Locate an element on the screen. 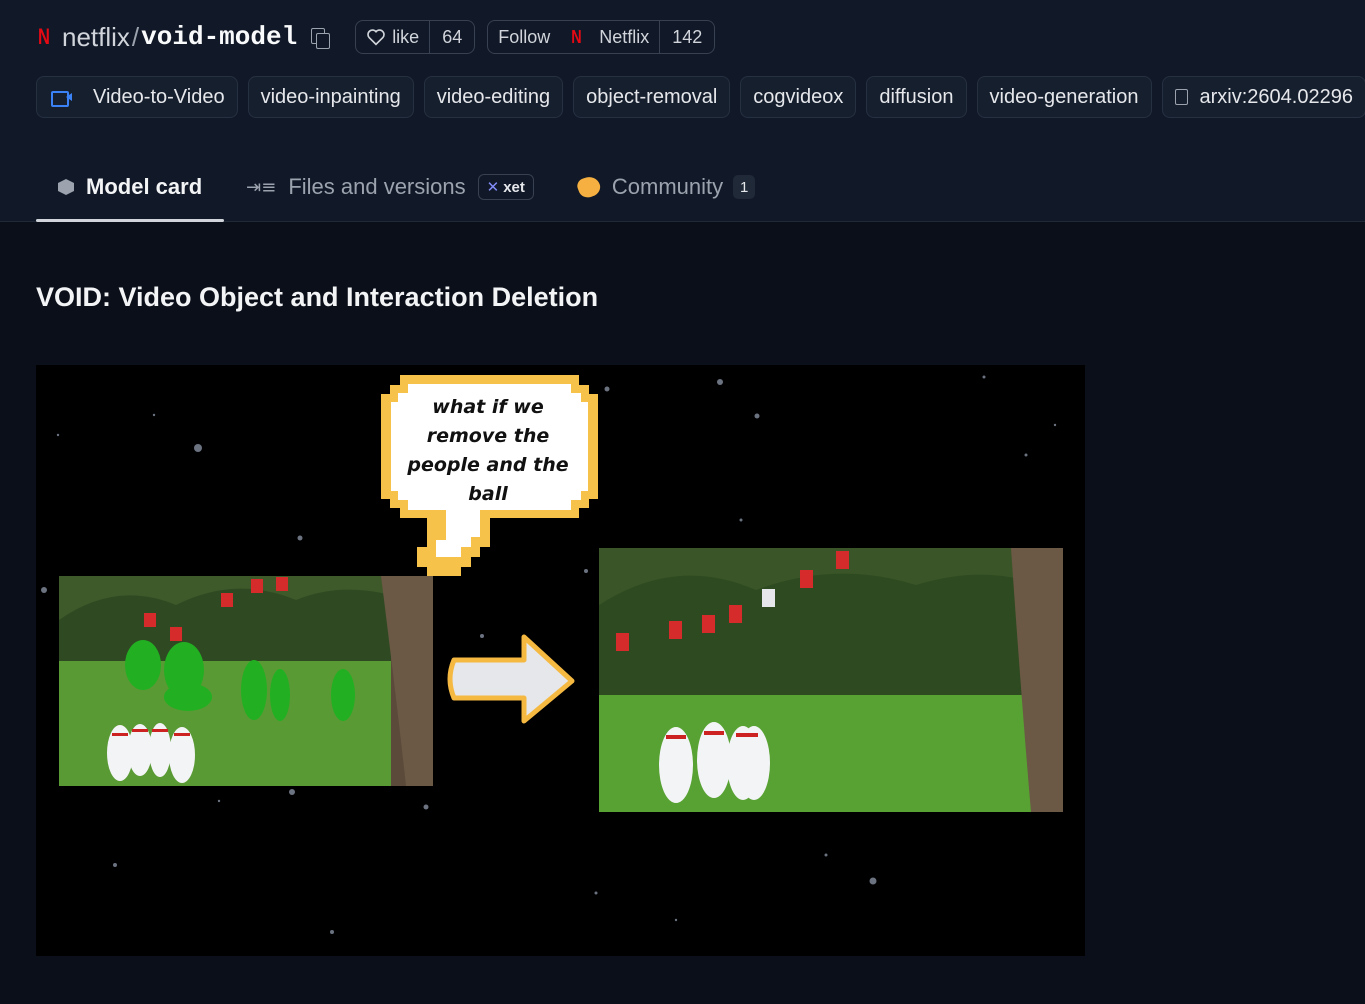  bubble-line: ball is located at coordinates (488, 494).